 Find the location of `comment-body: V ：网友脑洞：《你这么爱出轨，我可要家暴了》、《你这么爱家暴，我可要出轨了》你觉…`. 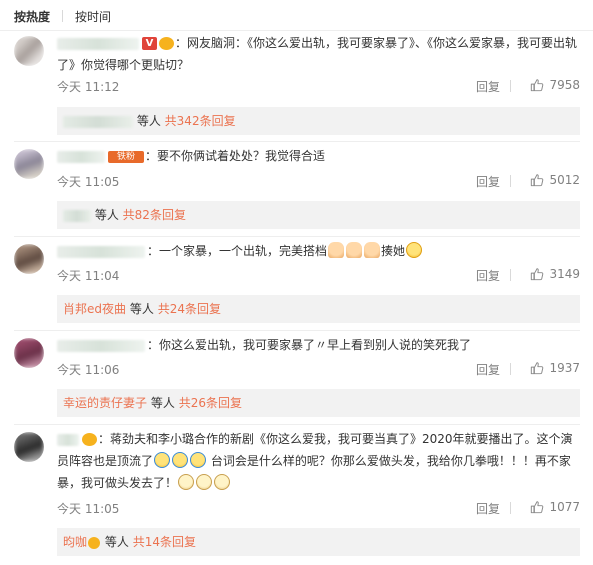

comment-body: V ：网友脑洞：《你这么爱出轨，我可要家暴了》、《你这么爱家暴，我可要出轨了》你觉… is located at coordinates (318, 54).